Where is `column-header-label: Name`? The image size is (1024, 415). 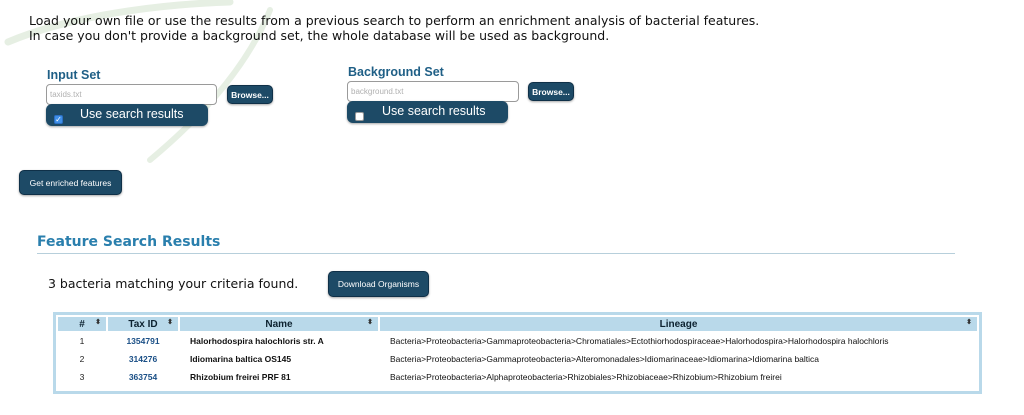
column-header-label: Name is located at coordinates (279, 324).